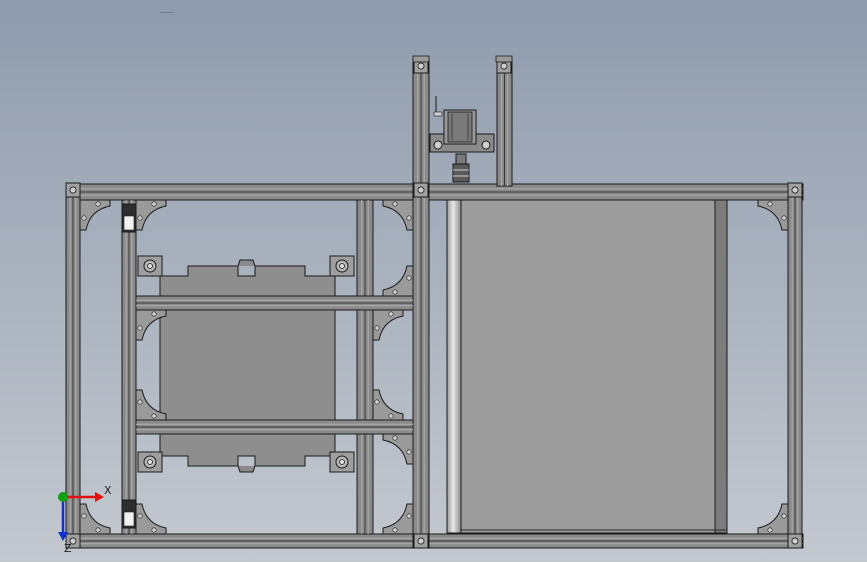 Image resolution: width=867 pixels, height=562 pixels. What do you see at coordinates (421, 304) in the screenshot?
I see `frame-center-post` at bounding box center [421, 304].